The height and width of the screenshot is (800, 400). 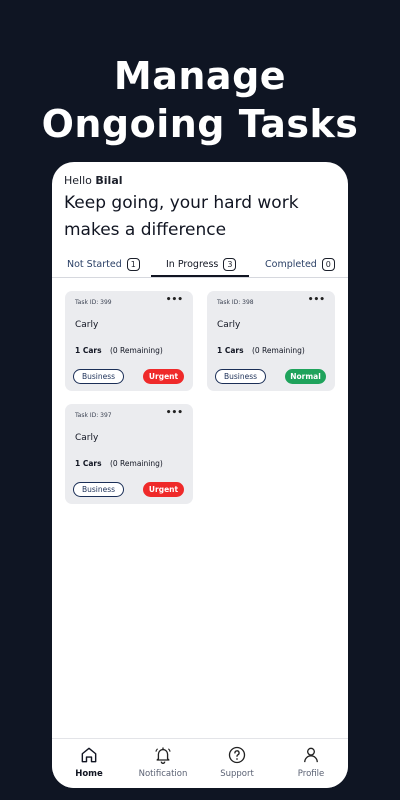 What do you see at coordinates (93, 302) in the screenshot?
I see `task-id: Task ID: 399` at bounding box center [93, 302].